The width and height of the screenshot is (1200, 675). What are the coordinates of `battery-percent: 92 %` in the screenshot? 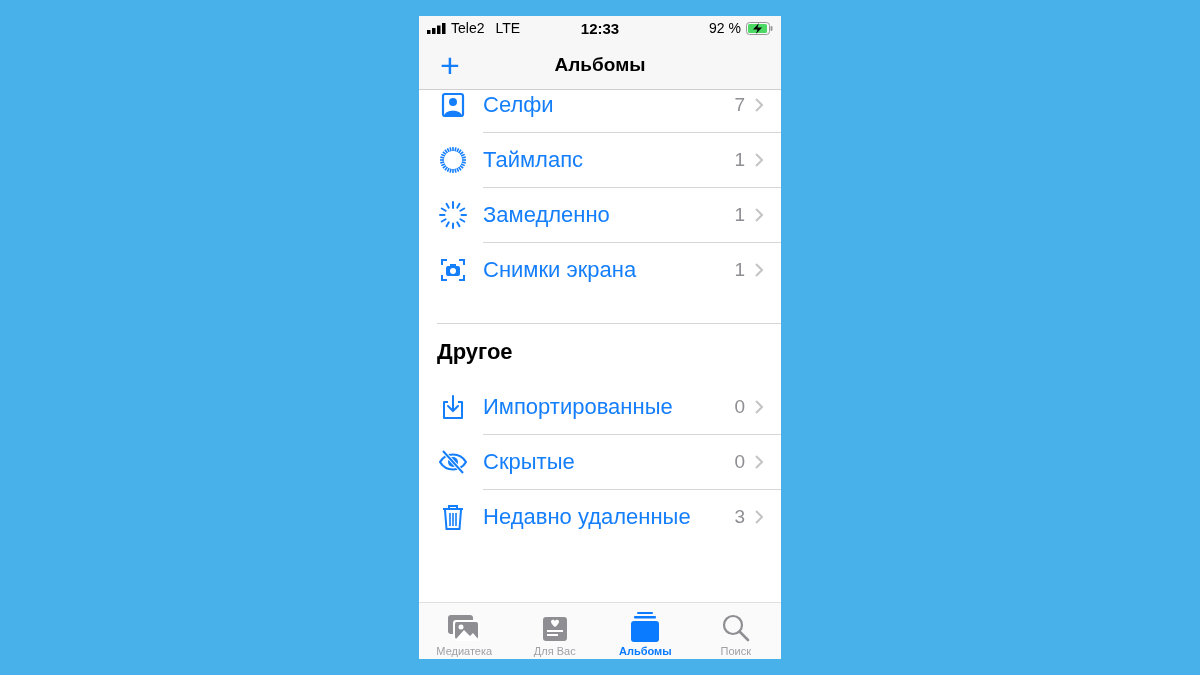 It's located at (725, 28).